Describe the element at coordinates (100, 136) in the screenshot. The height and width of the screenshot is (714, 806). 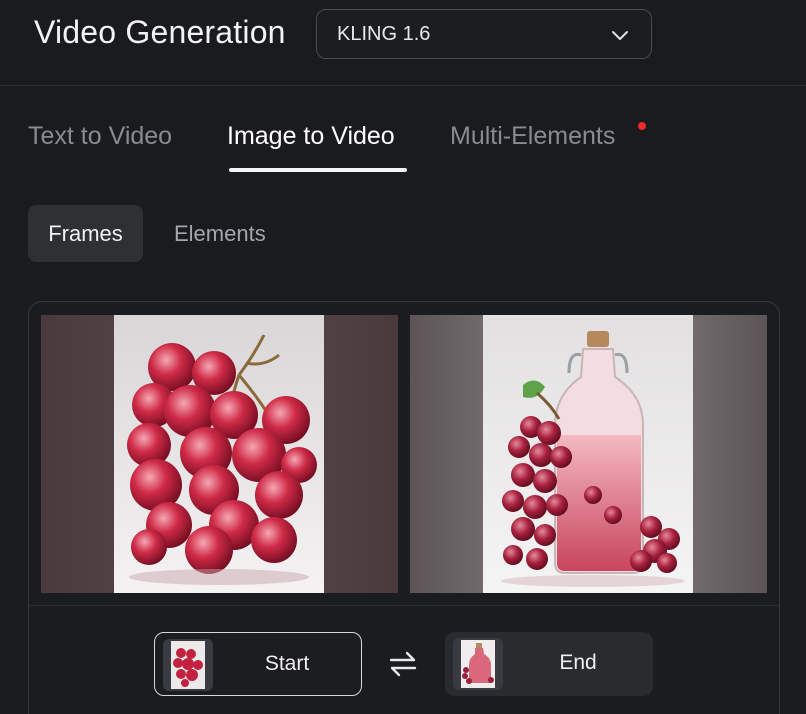
I see `tab-text-to-video: Text to Video` at that location.